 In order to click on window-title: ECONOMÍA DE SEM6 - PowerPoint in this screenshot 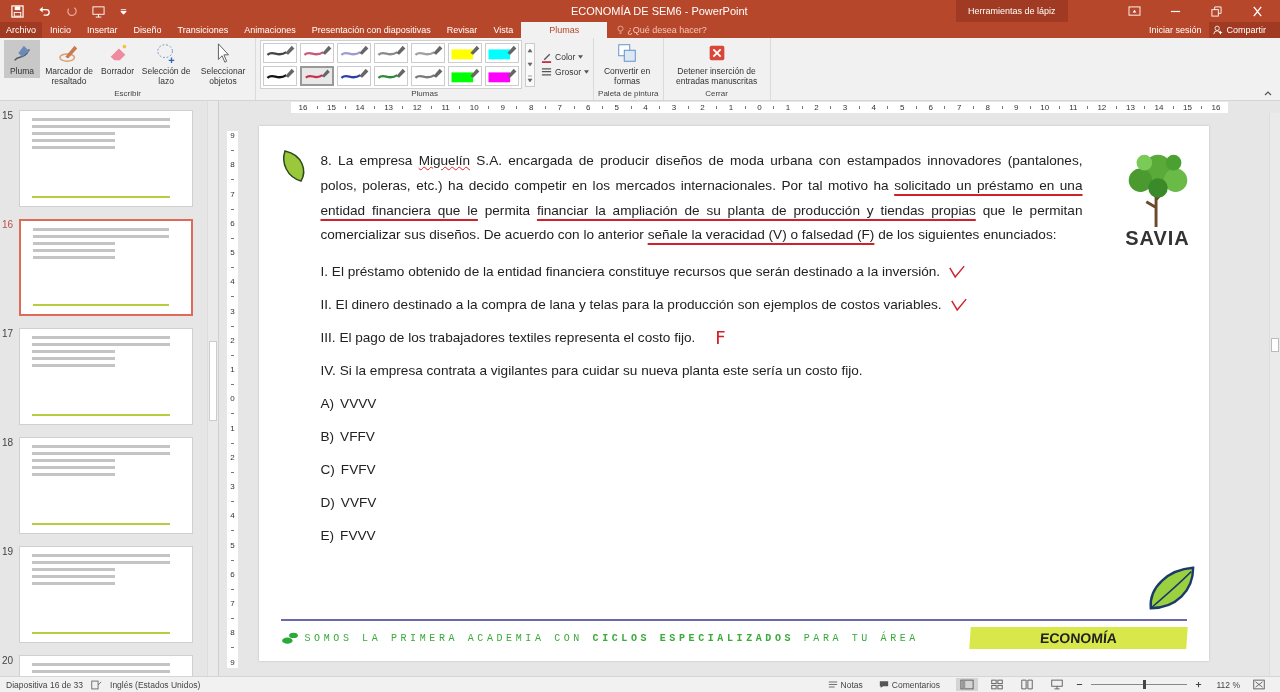, I will do `click(660, 11)`.